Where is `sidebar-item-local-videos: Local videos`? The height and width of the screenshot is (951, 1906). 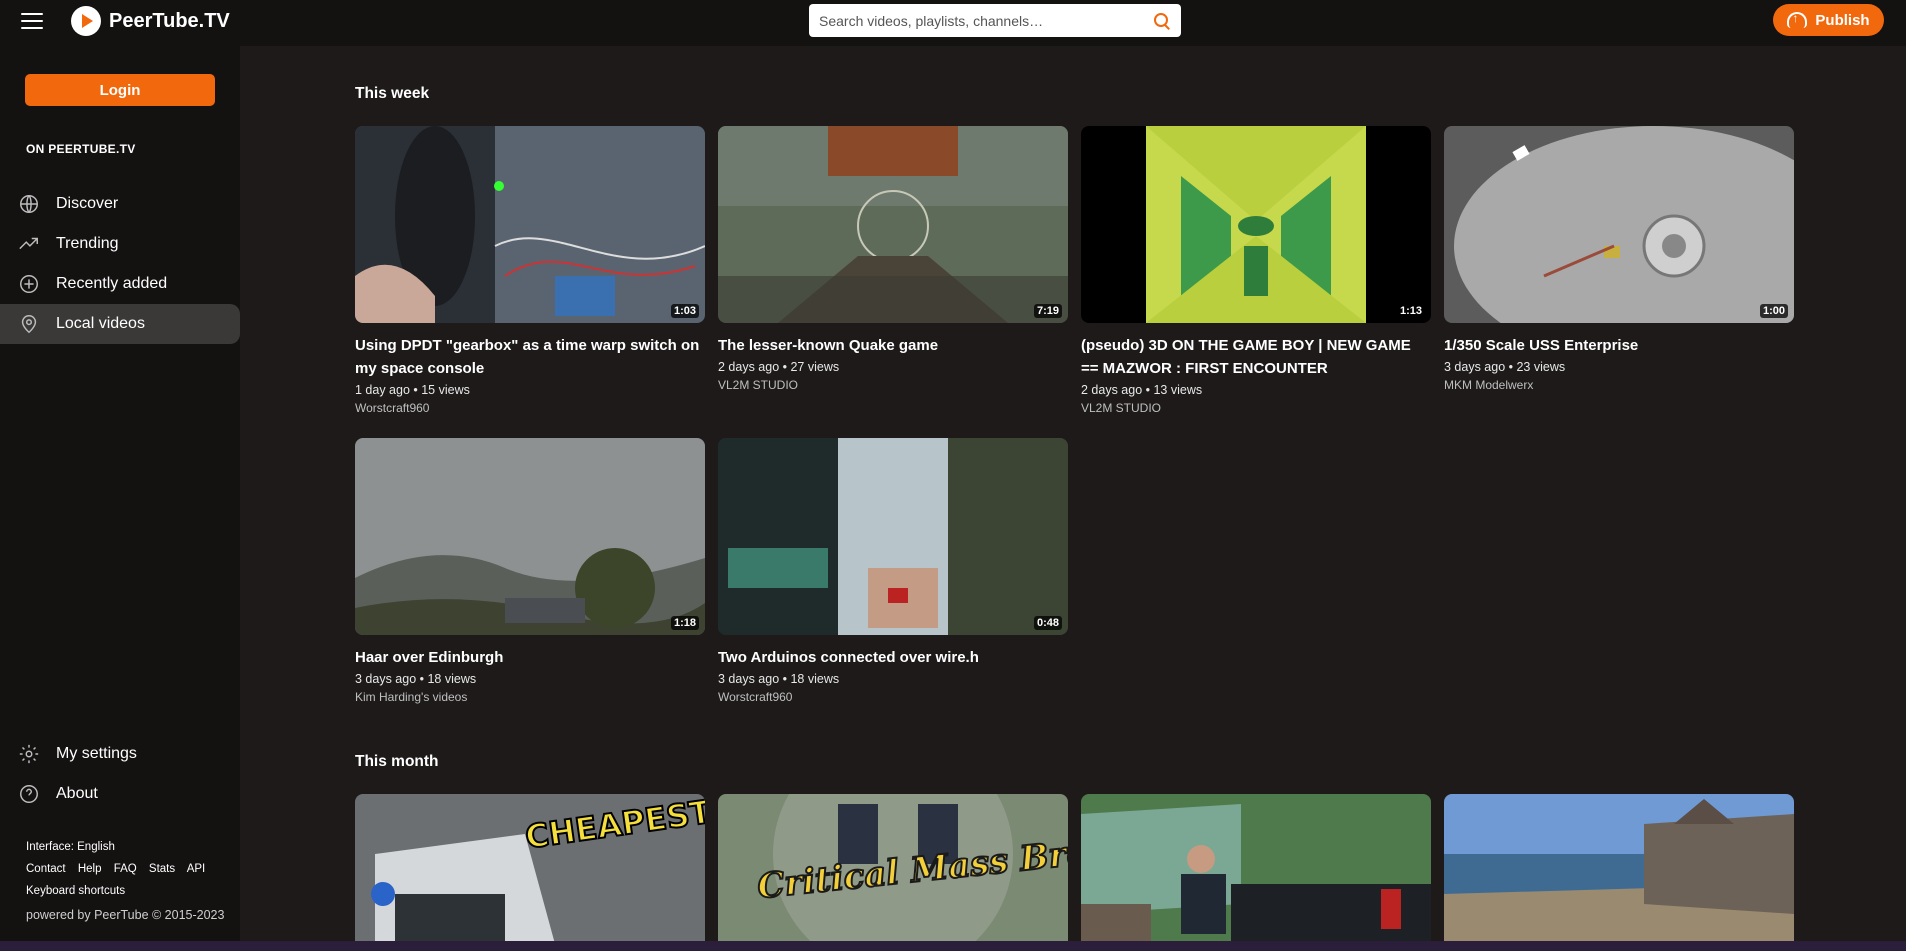
sidebar-item-local-videos: Local videos is located at coordinates (120, 324).